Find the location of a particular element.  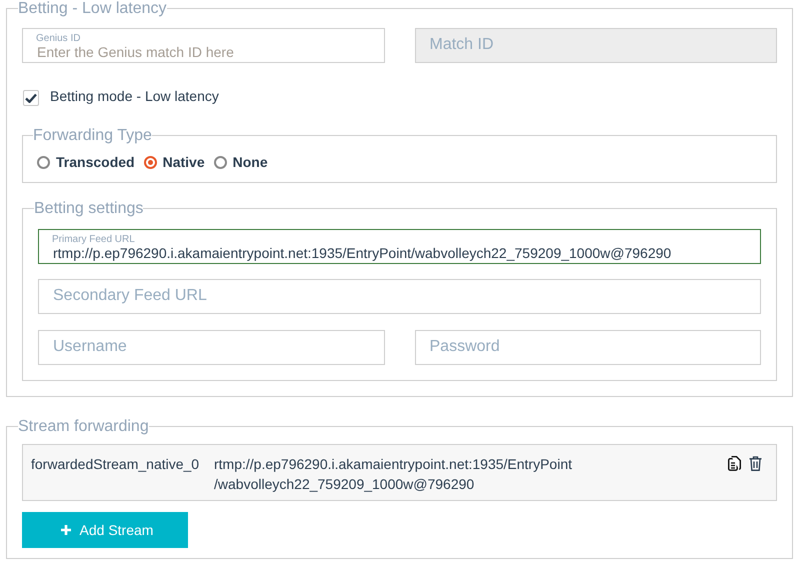

checkbox is located at coordinates (31, 98).